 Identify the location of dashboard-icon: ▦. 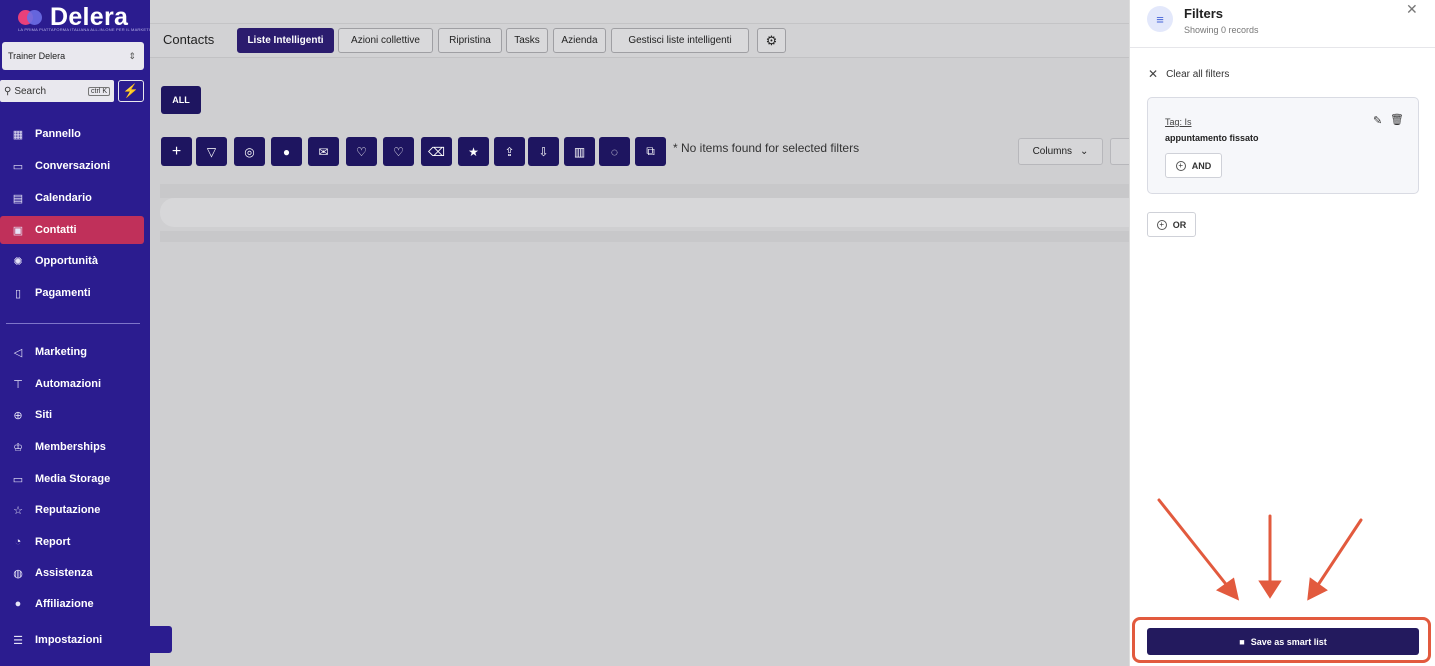
(18, 134).